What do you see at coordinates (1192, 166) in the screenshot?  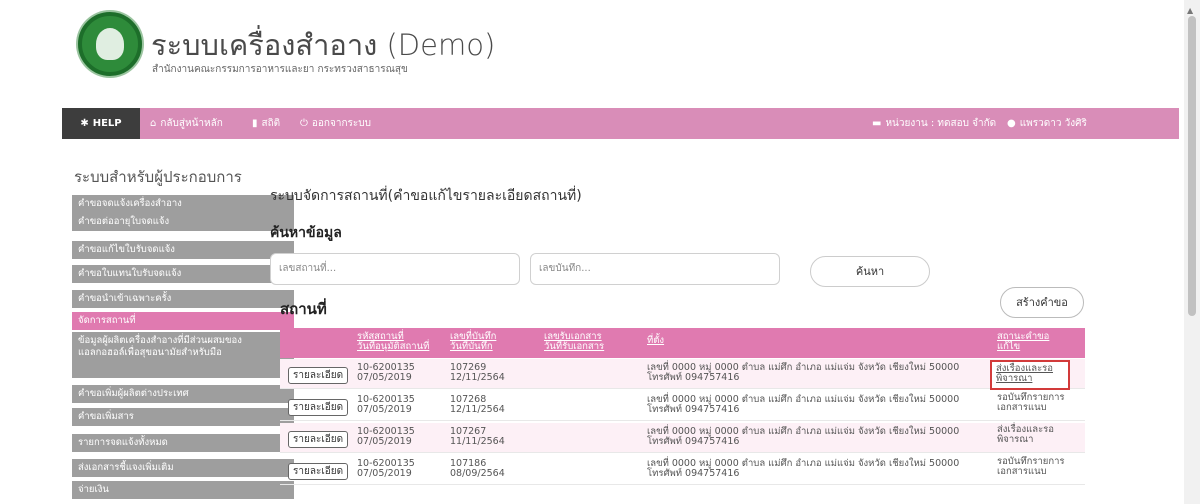 I see `scrollbar-thumb` at bounding box center [1192, 166].